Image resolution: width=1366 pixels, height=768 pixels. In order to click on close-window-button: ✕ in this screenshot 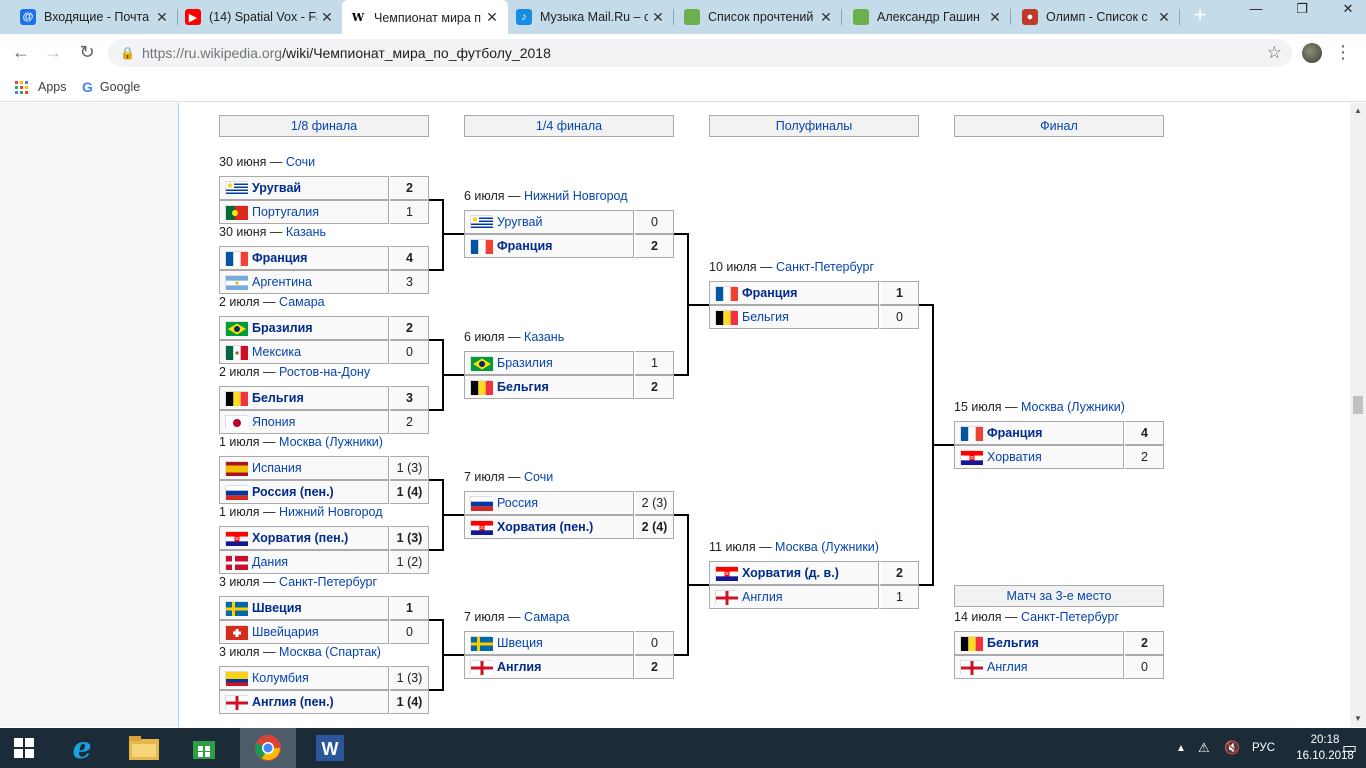, I will do `click(1348, 10)`.